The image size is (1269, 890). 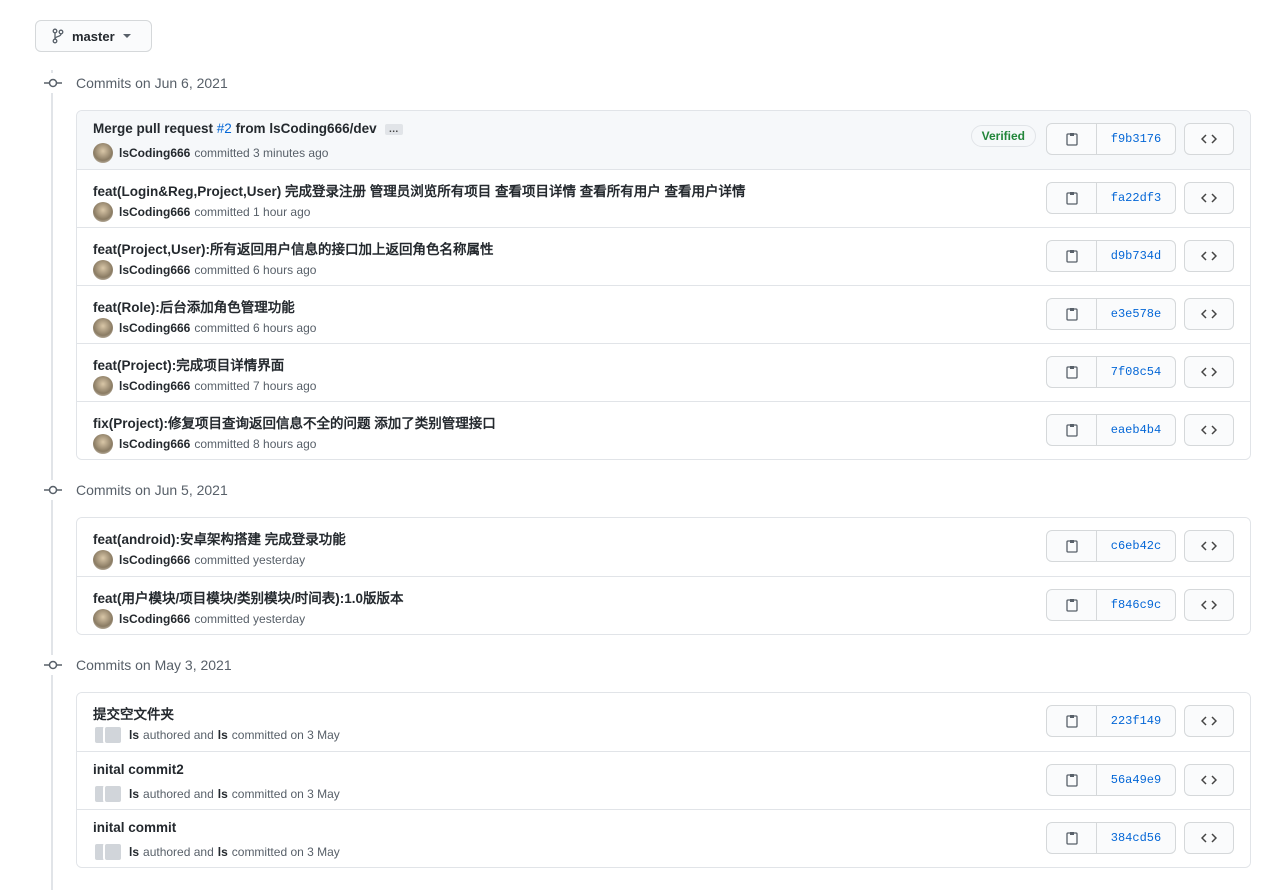 I want to click on commit-meta: lsCoding666 committed yesterday, so click(x=199, y=619).